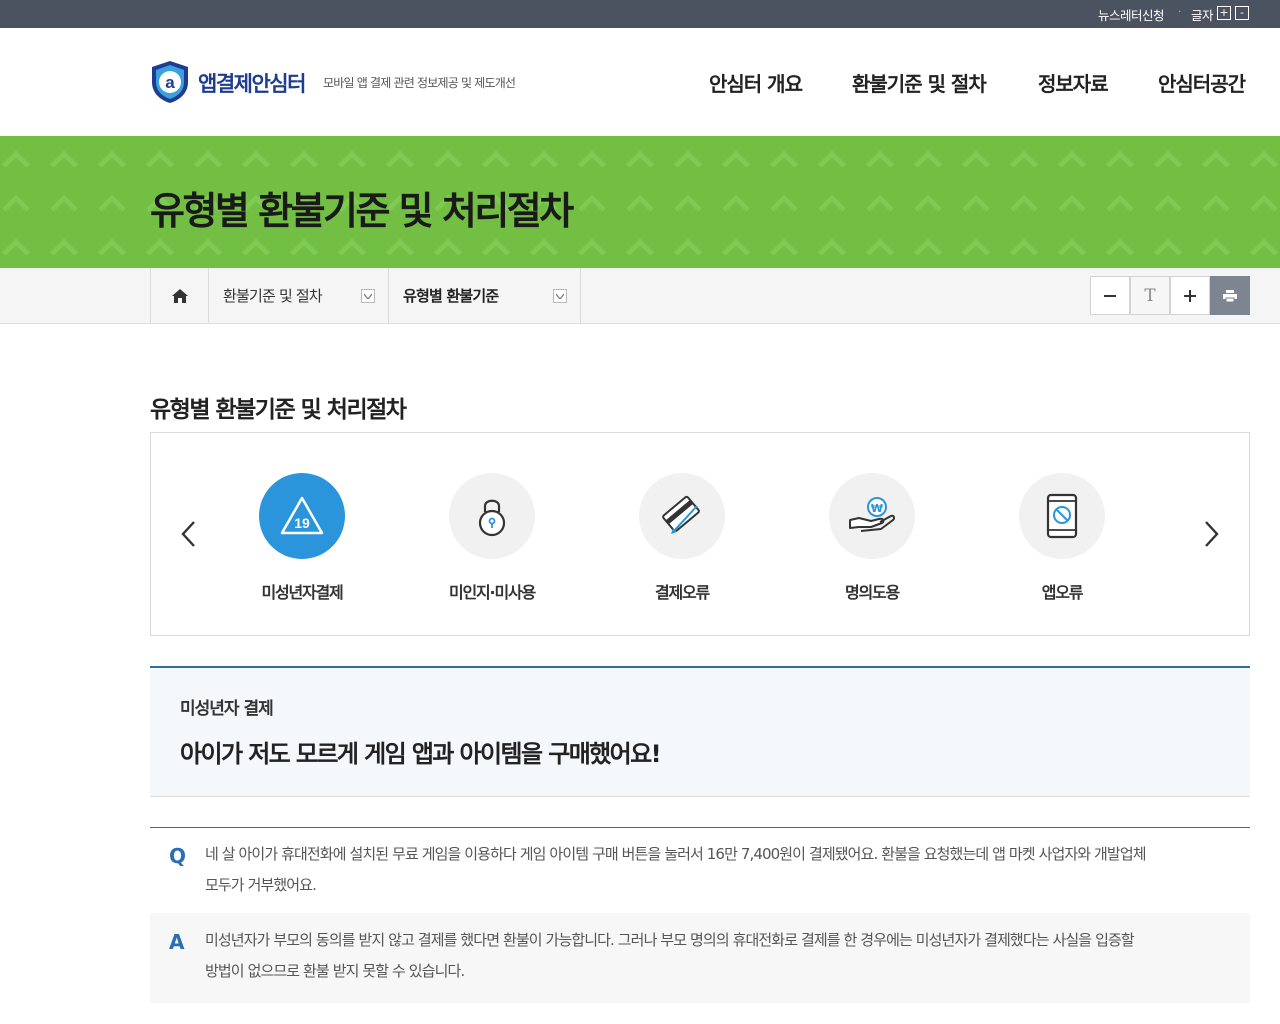 This screenshot has height=1024, width=1280. Describe the element at coordinates (1211, 534) in the screenshot. I see `carousel-next-icon` at that location.